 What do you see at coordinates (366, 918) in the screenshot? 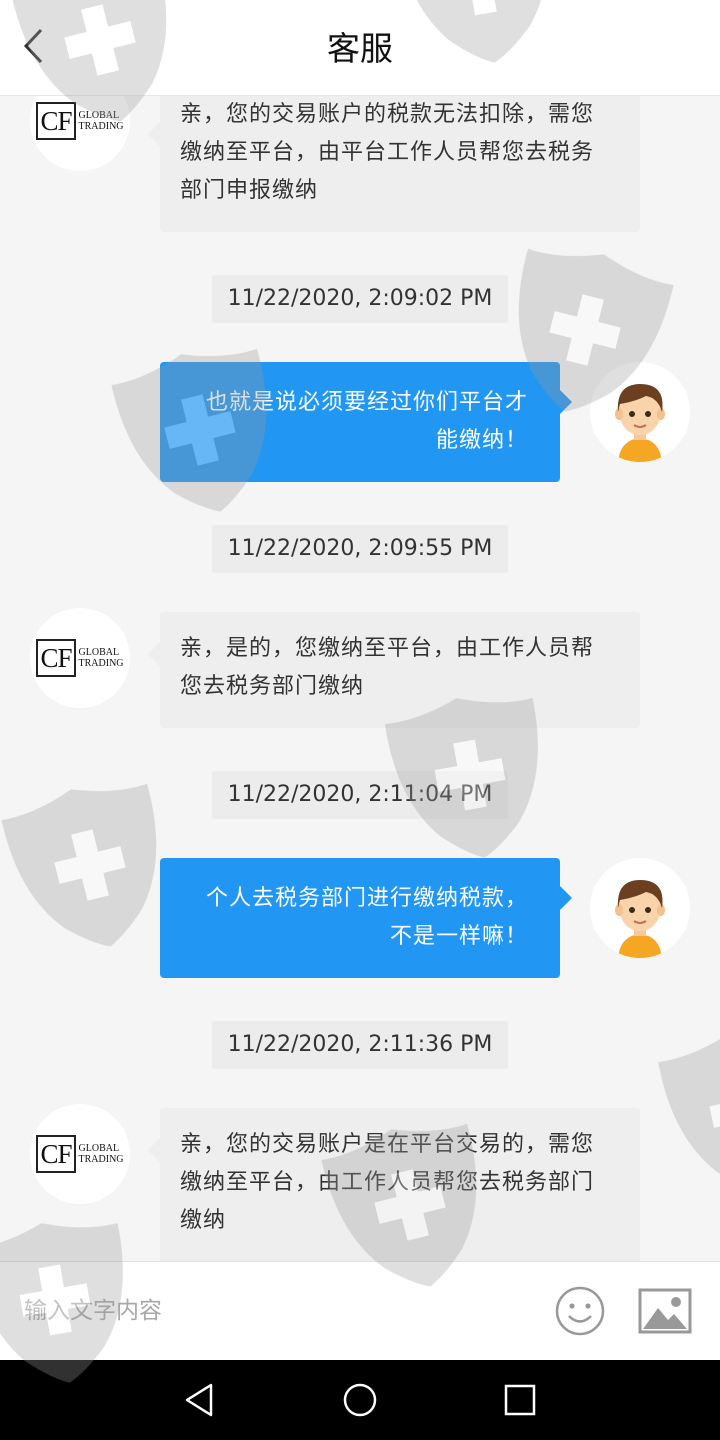
I see `message-bubble: 个人去税务部门进行缴纳税款， 不是一样嘛！` at bounding box center [366, 918].